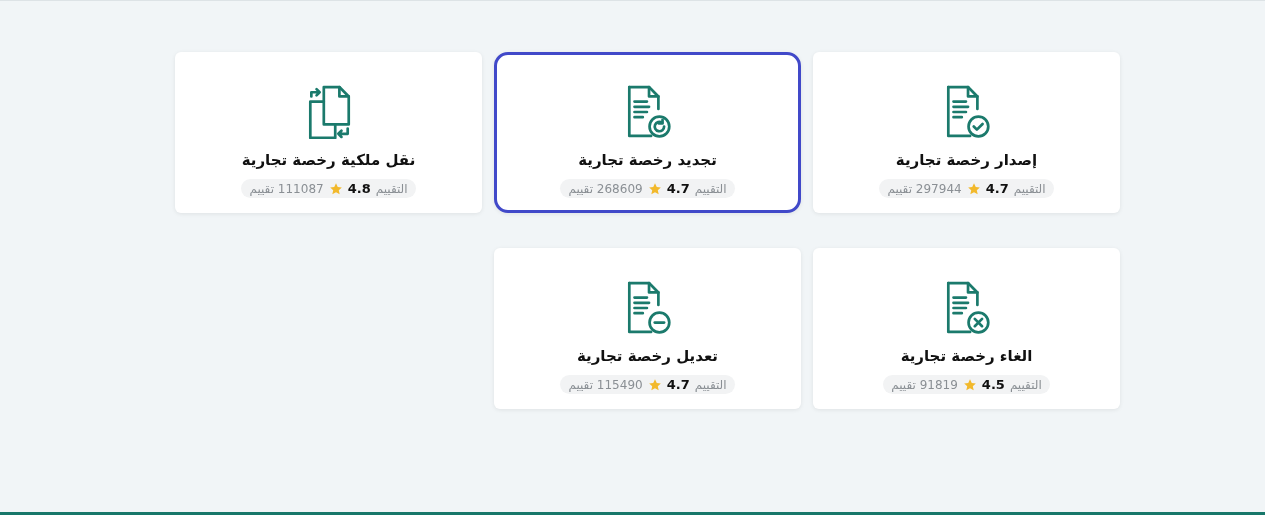 This screenshot has height=515, width=1265. Describe the element at coordinates (993, 384) in the screenshot. I see `rating-score: 4.5` at that location.